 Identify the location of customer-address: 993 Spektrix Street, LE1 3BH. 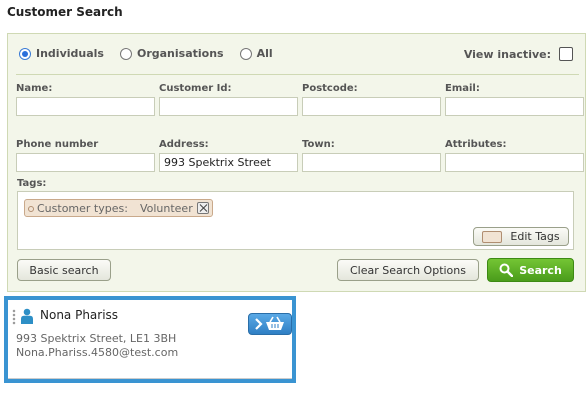
(96, 338).